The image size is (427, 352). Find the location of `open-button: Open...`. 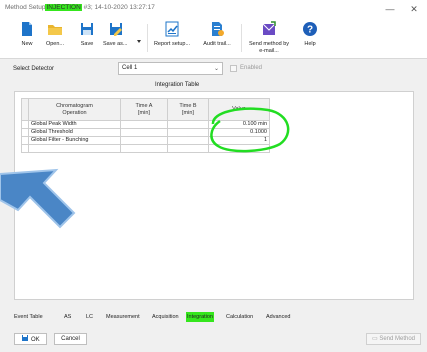

open-button: Open... is located at coordinates (55, 38).